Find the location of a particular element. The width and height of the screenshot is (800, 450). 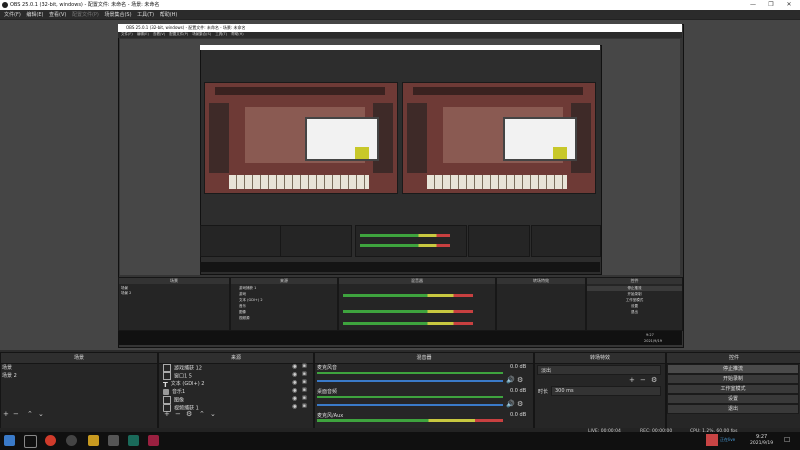

nested-menu-tools: 工具(T) is located at coordinates (221, 34).